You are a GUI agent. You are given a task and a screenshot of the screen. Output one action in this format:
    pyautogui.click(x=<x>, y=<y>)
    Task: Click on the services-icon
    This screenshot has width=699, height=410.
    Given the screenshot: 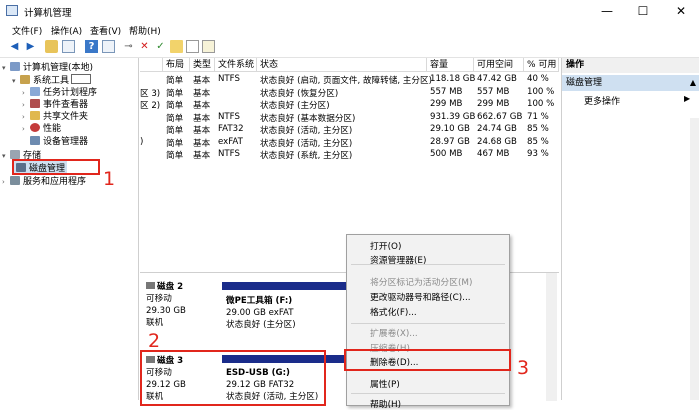 What is the action you would take?
    pyautogui.click(x=15, y=180)
    